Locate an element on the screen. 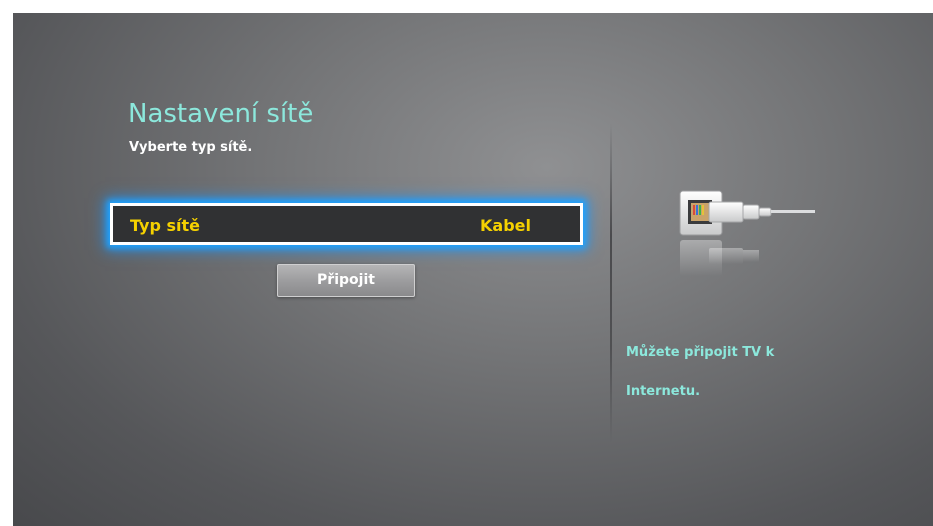  panel-divider is located at coordinates (611, 283).